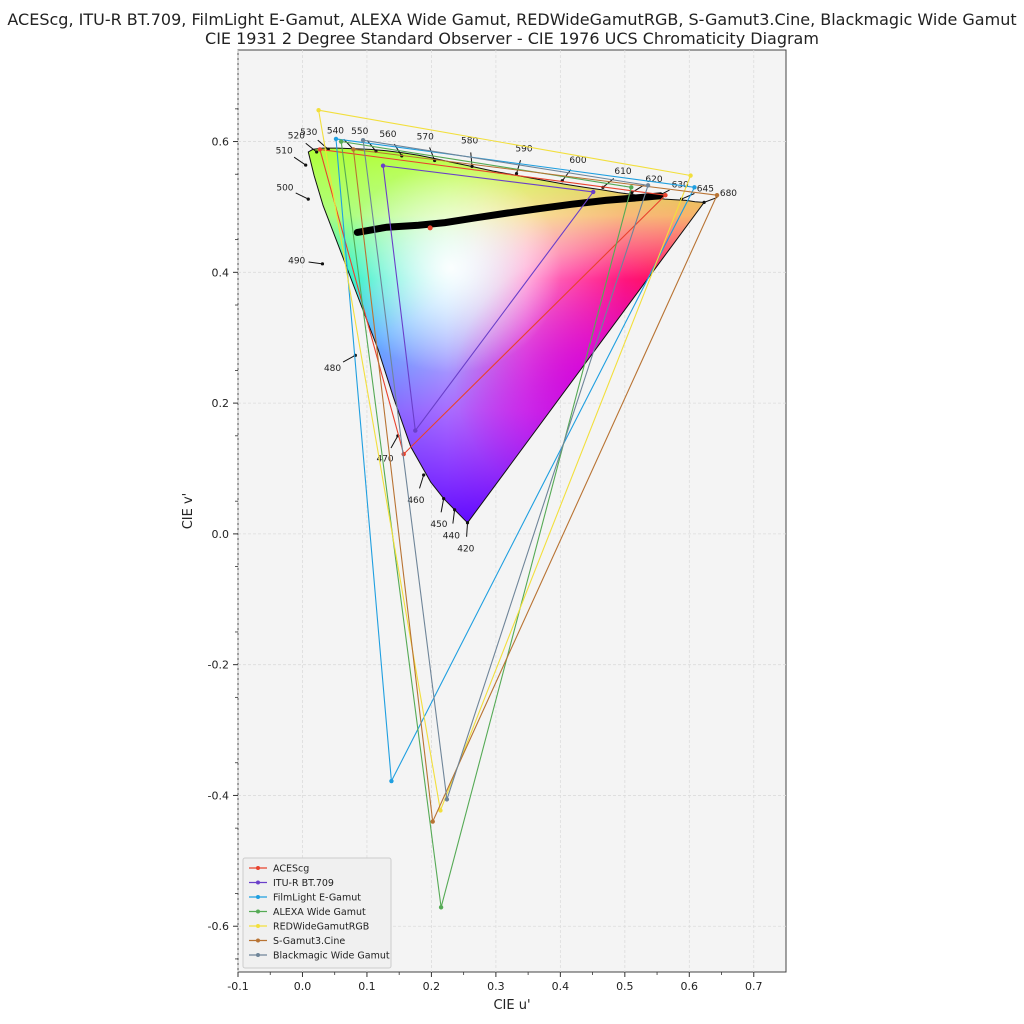 Image resolution: width=1024 pixels, height=1024 pixels. Describe the element at coordinates (625, 986) in the screenshot. I see `x-tick-label: 0.5` at that location.